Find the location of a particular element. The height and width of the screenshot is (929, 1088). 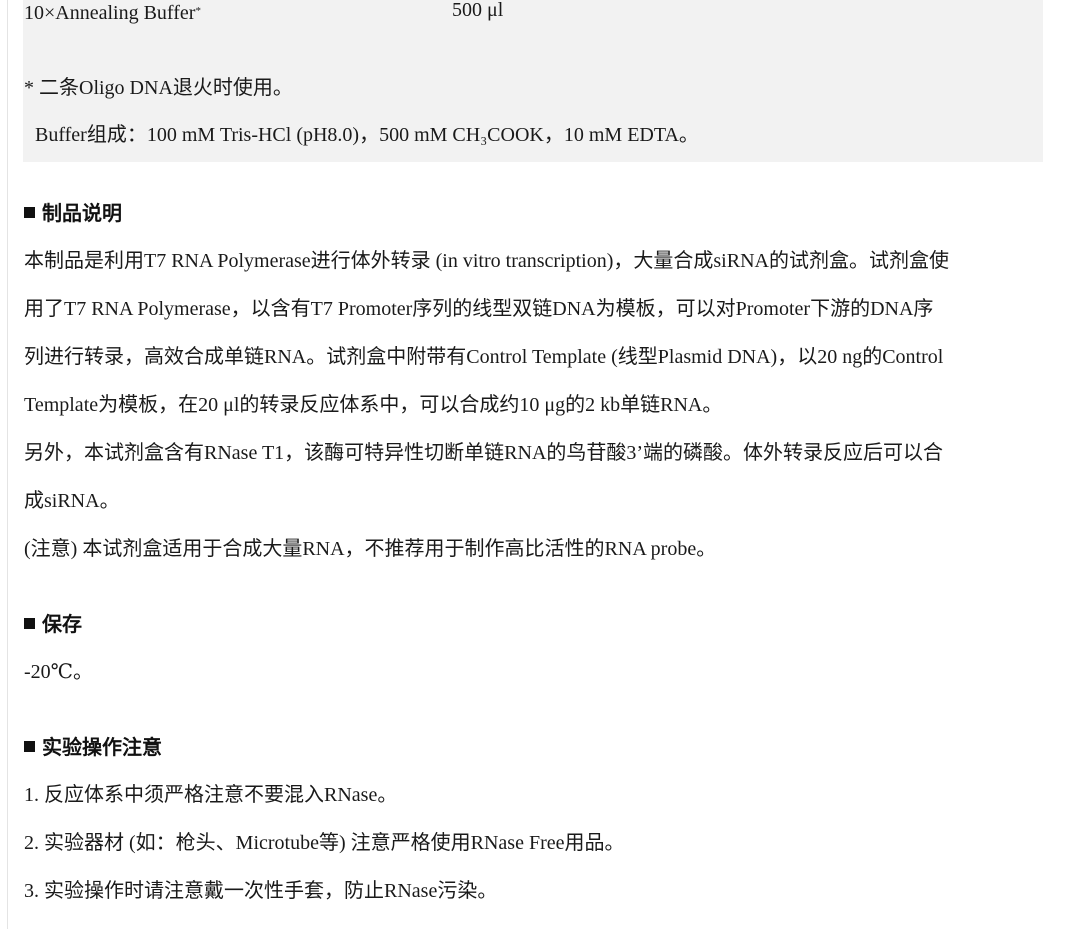

list-item: 3. 实验操作时请注意戴一次性手套，防止RNase污染。 is located at coordinates (261, 891).